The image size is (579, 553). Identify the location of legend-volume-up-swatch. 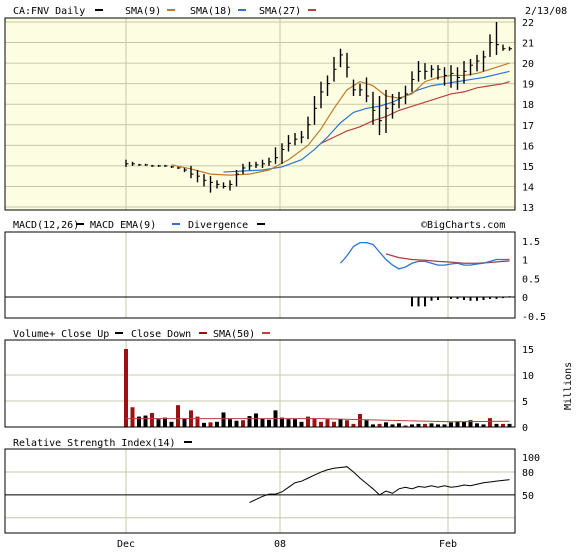
(119, 333).